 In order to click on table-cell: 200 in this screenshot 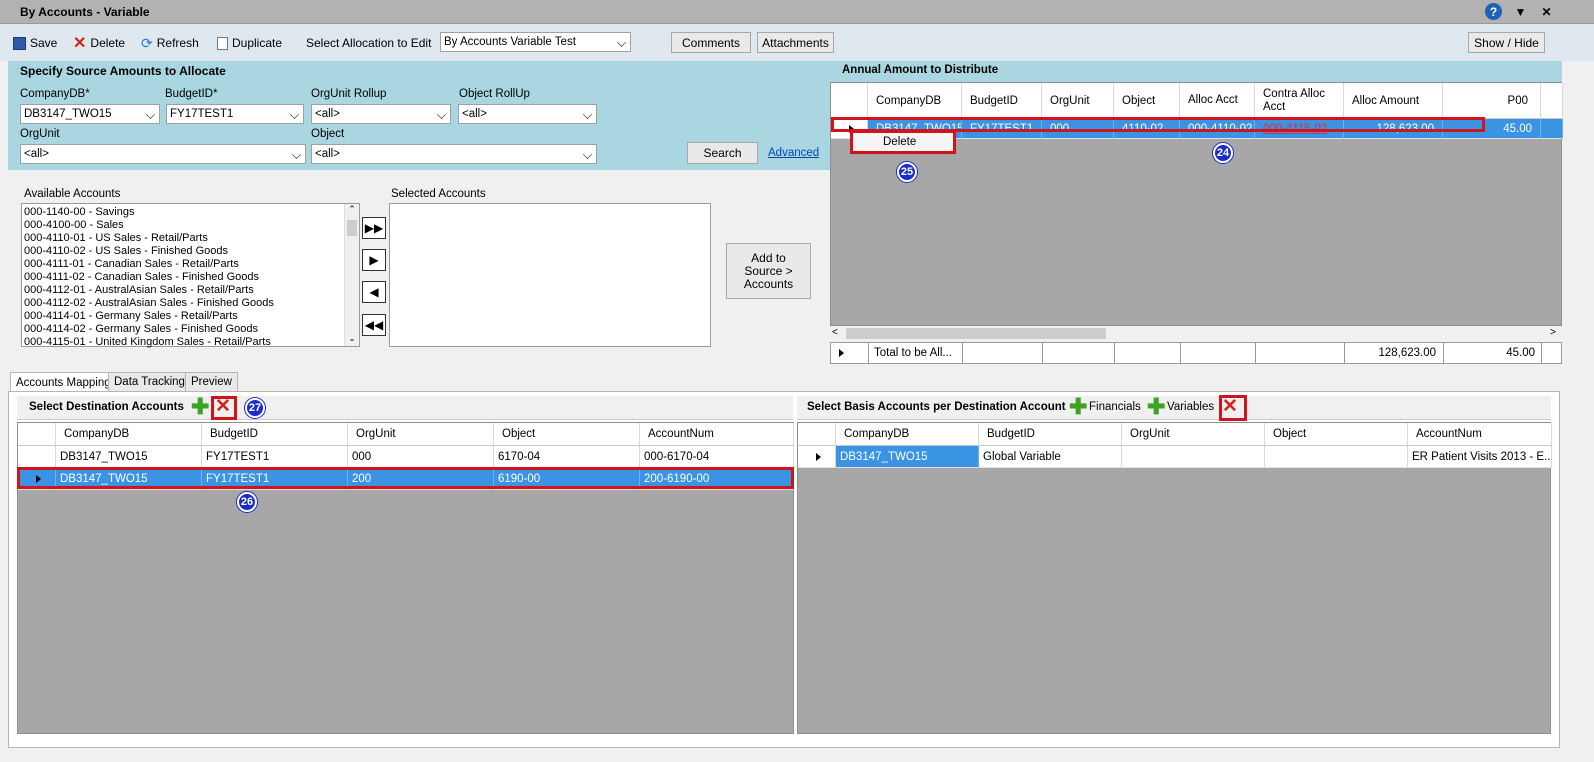, I will do `click(421, 479)`.